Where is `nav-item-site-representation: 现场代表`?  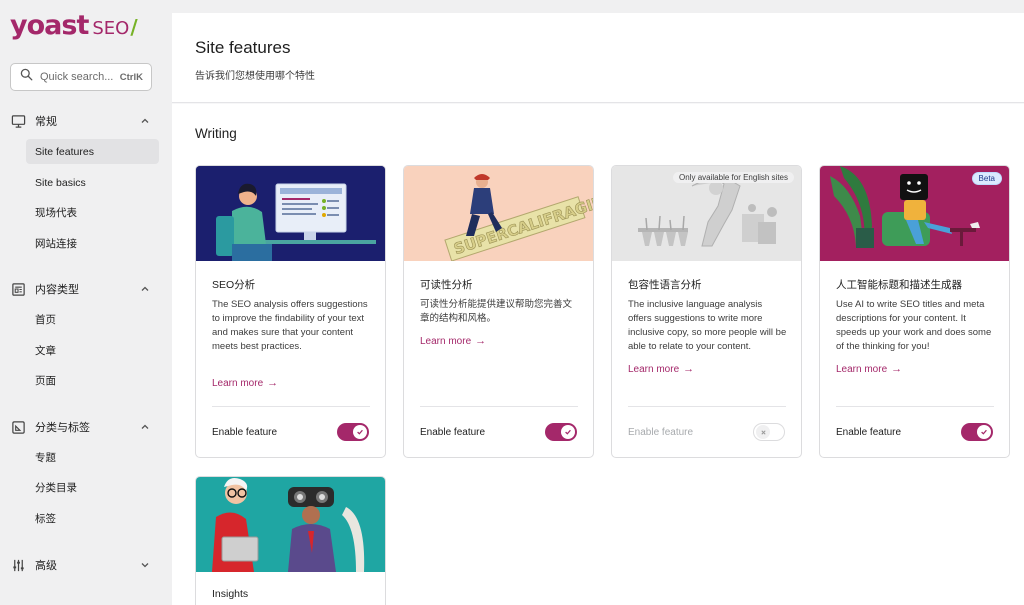
nav-item-site-representation: 现场代表 is located at coordinates (92, 212).